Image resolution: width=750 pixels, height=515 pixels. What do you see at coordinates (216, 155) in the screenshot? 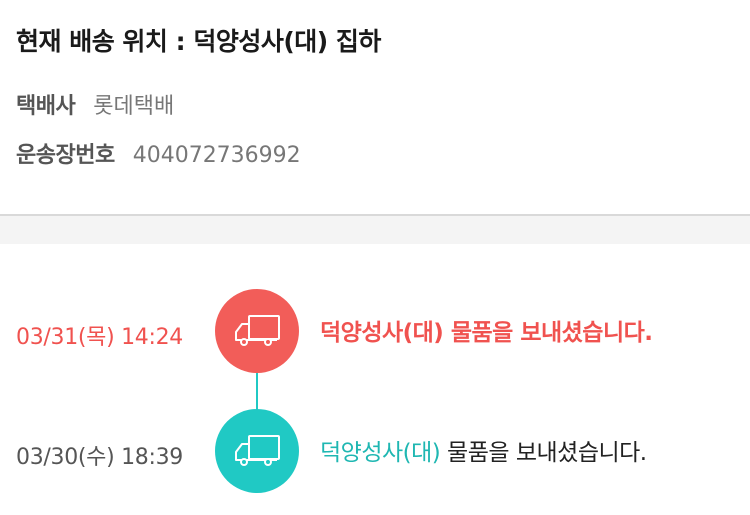
I see `tracking-number-value: 404072736992` at bounding box center [216, 155].